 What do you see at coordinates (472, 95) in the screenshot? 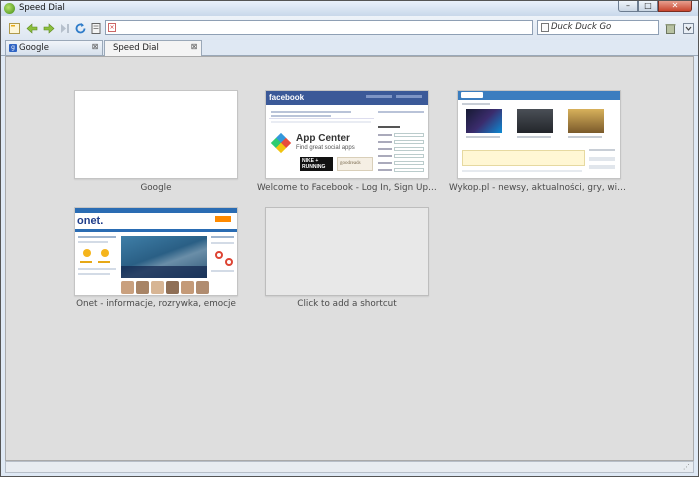
I see `wykop-logo` at bounding box center [472, 95].